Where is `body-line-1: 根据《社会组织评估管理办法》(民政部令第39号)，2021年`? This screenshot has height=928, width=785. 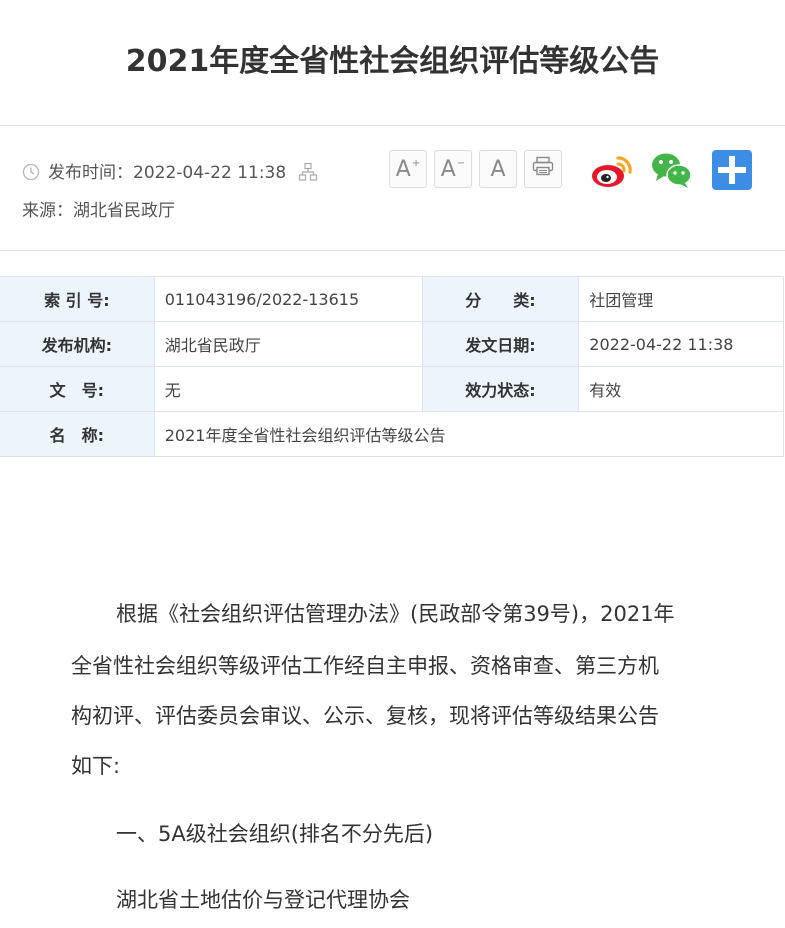
body-line-1: 根据《社会组织评估管理办法》(民政部令第39号)，2021年 is located at coordinates (395, 614).